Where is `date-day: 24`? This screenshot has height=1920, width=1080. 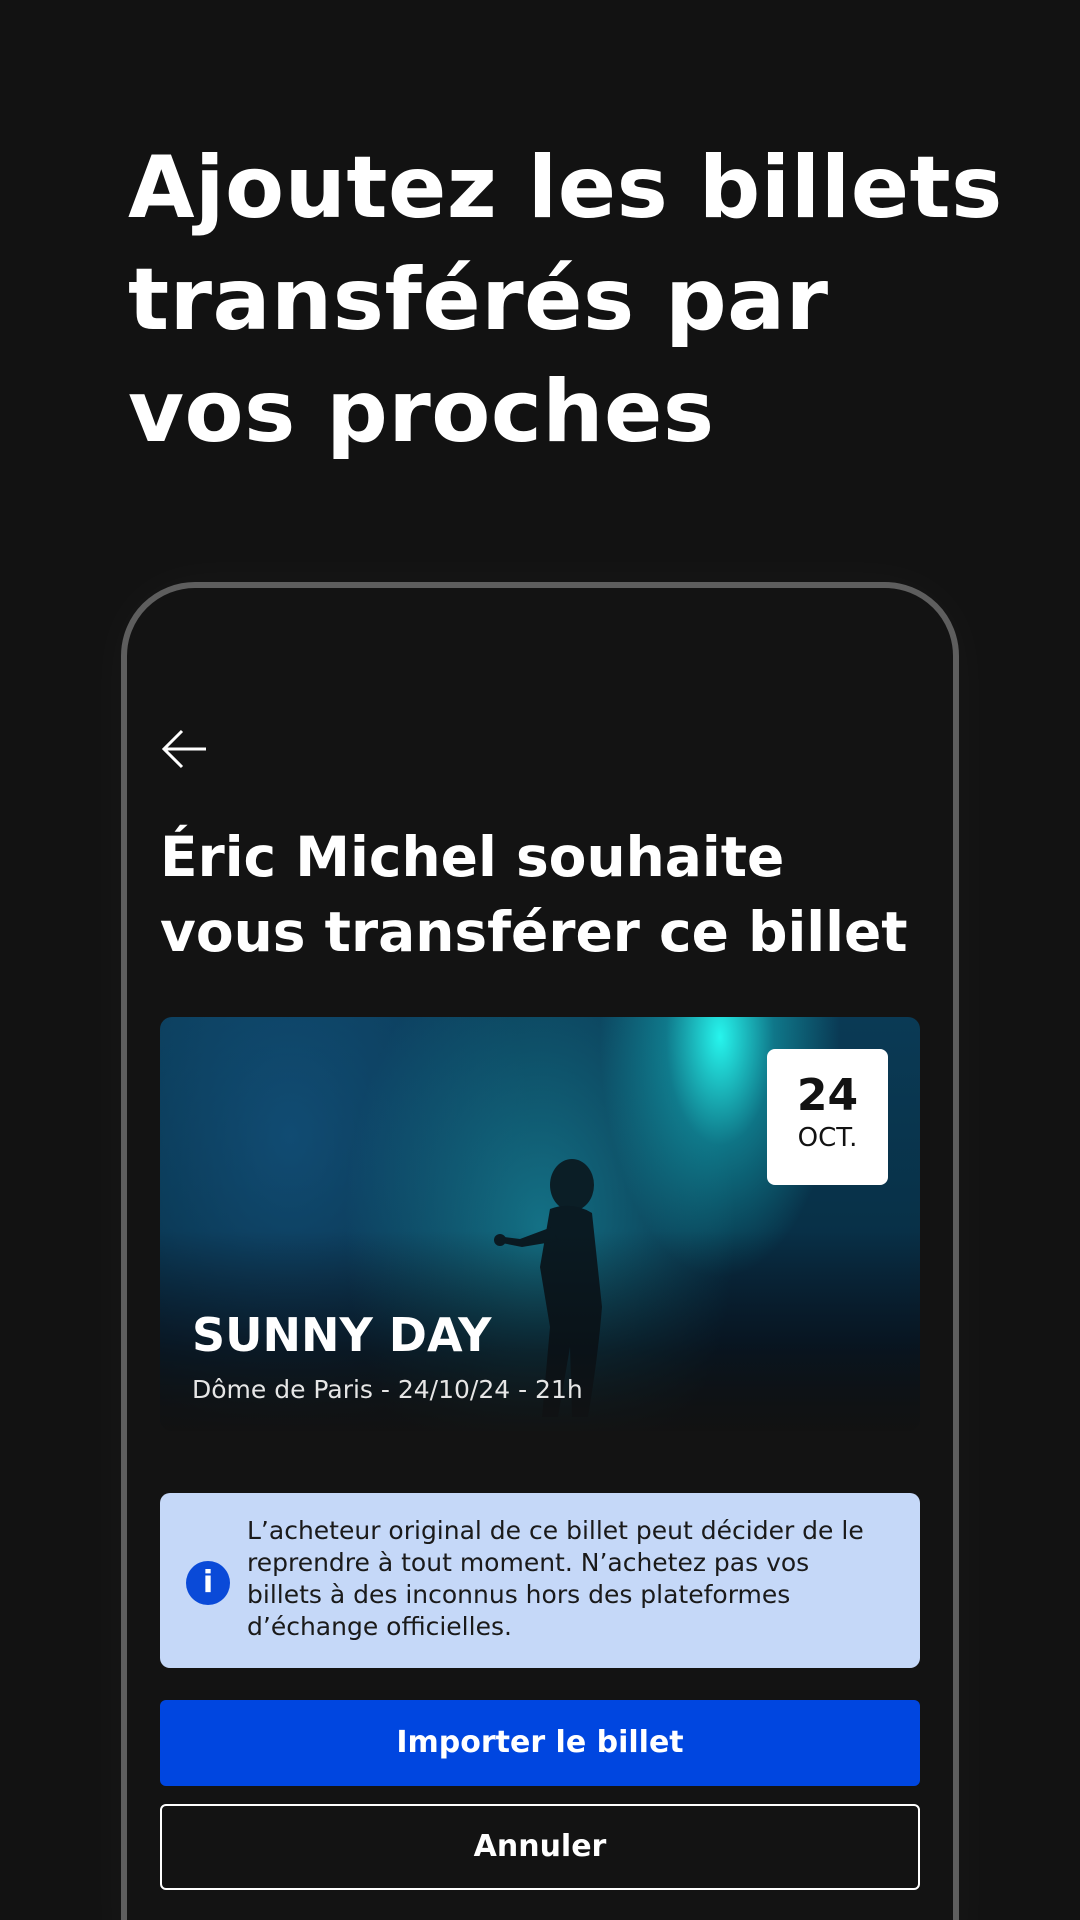
date-day: 24 is located at coordinates (827, 1095).